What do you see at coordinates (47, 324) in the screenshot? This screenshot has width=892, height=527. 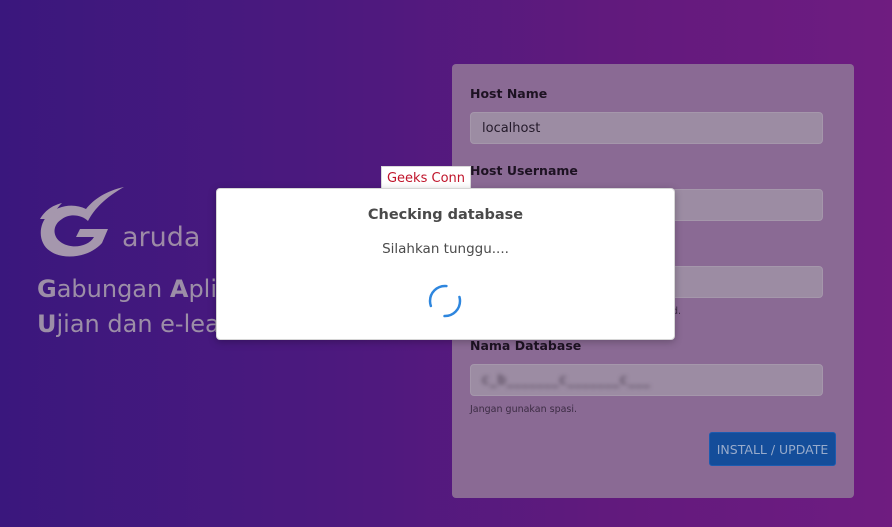 I see `tagline-segment: U` at bounding box center [47, 324].